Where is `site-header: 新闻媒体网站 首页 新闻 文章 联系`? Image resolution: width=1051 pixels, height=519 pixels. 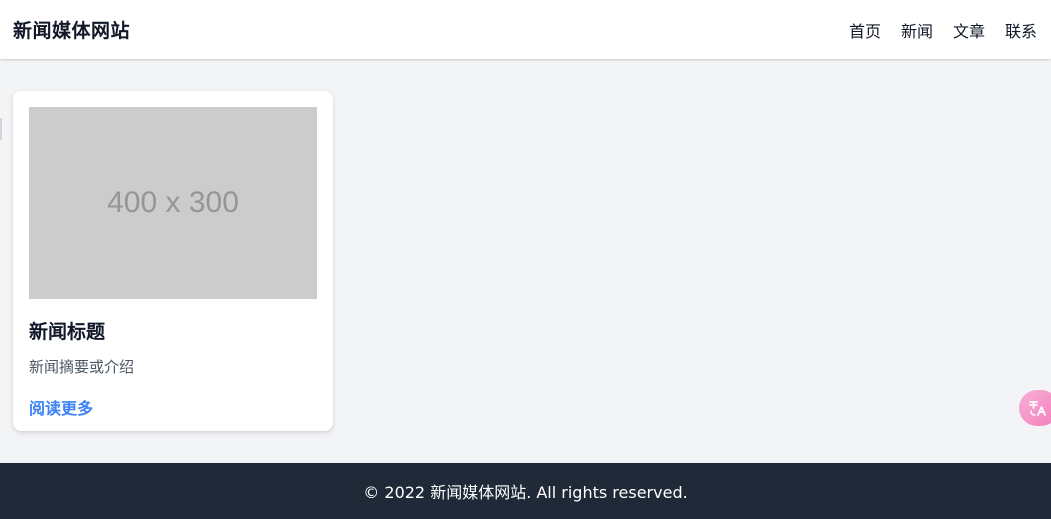 site-header: 新闻媒体网站 首页 新闻 文章 联系 is located at coordinates (525, 29).